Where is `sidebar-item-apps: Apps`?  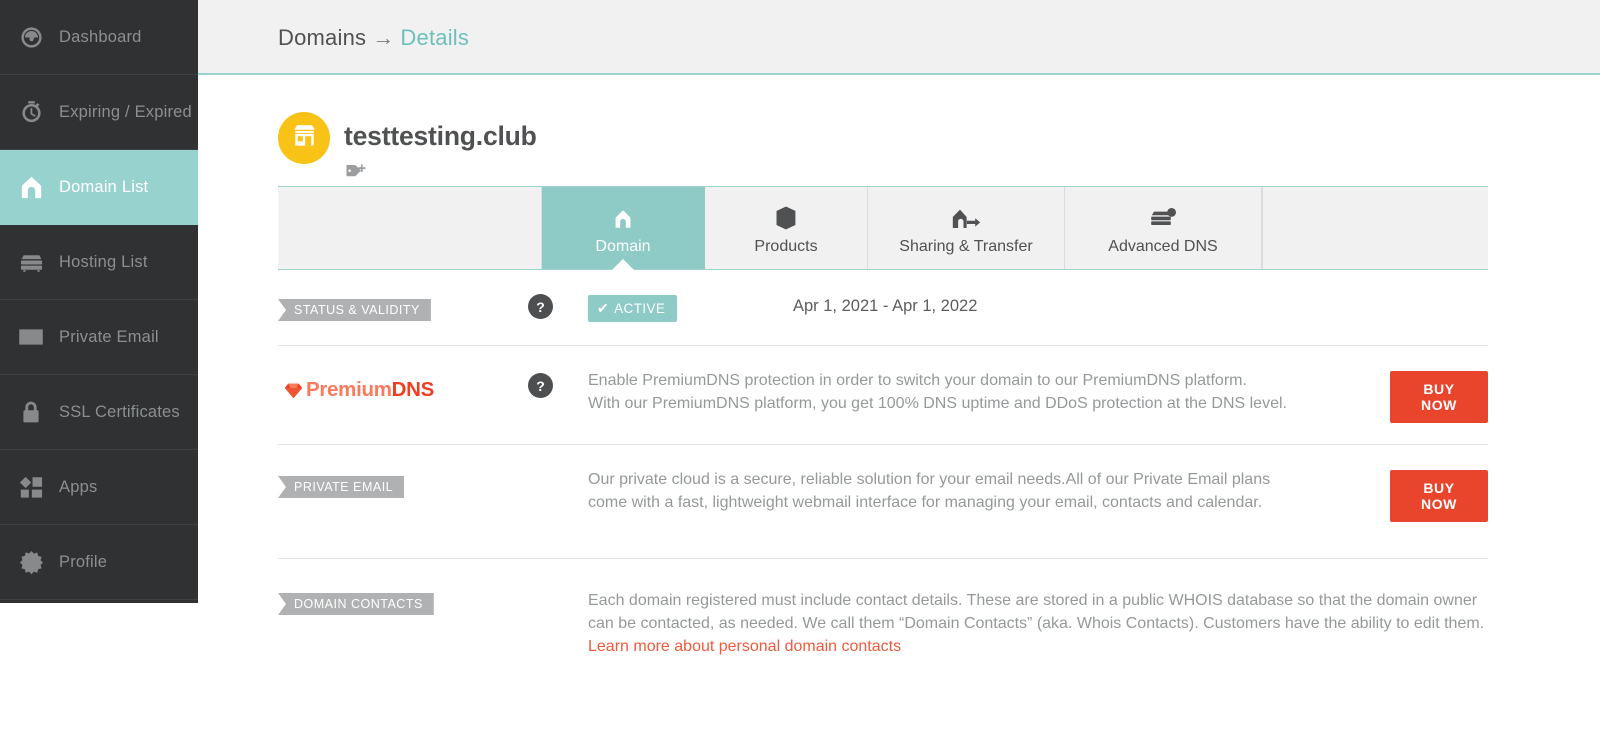 sidebar-item-apps: Apps is located at coordinates (99, 487).